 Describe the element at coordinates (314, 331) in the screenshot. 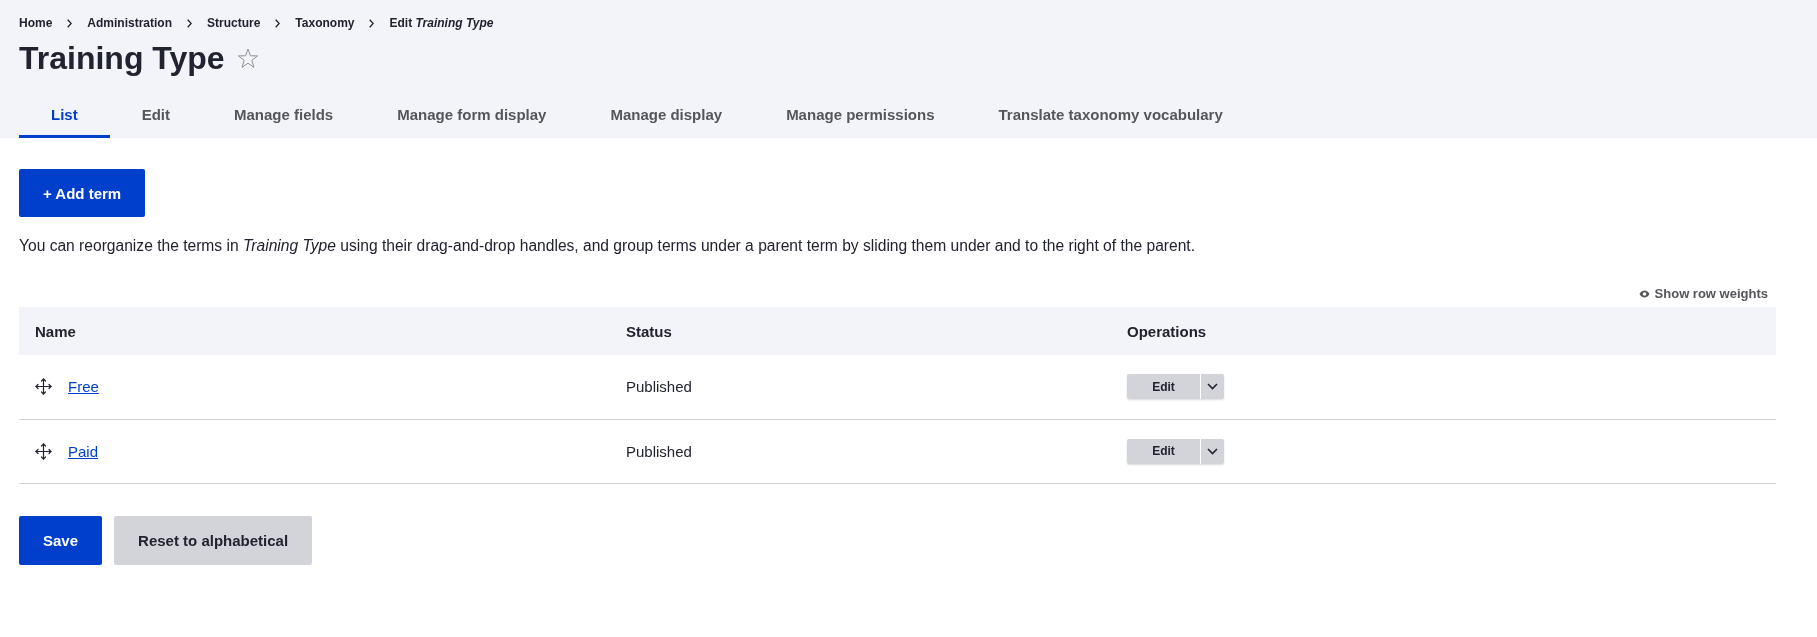

I see `column-header: Name` at that location.